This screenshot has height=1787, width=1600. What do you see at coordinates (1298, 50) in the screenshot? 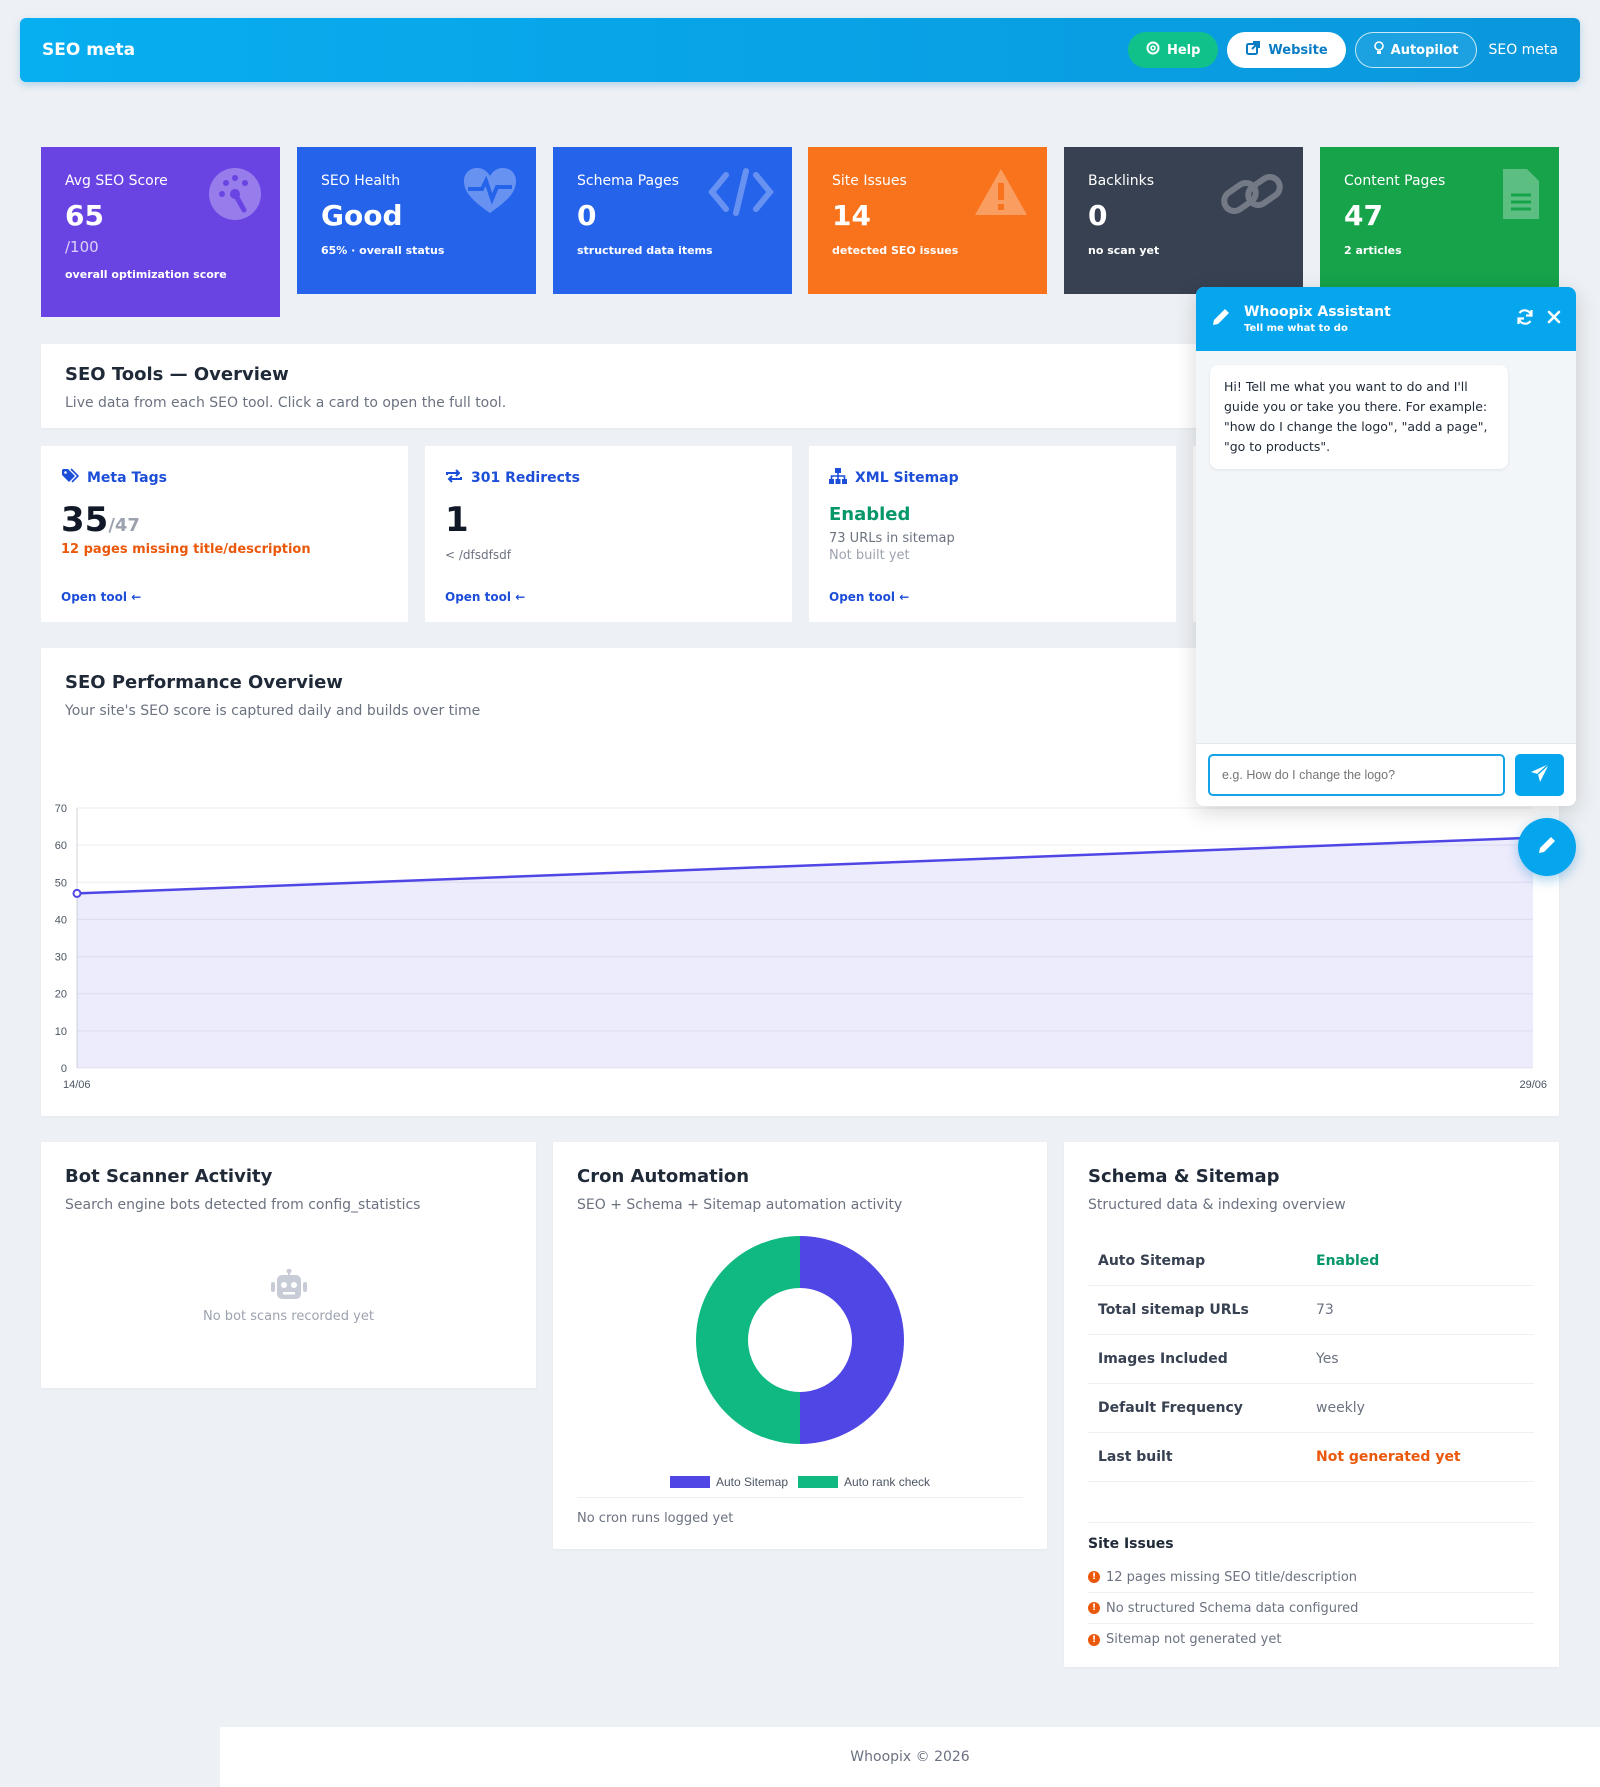
I see `website-label: Website` at bounding box center [1298, 50].